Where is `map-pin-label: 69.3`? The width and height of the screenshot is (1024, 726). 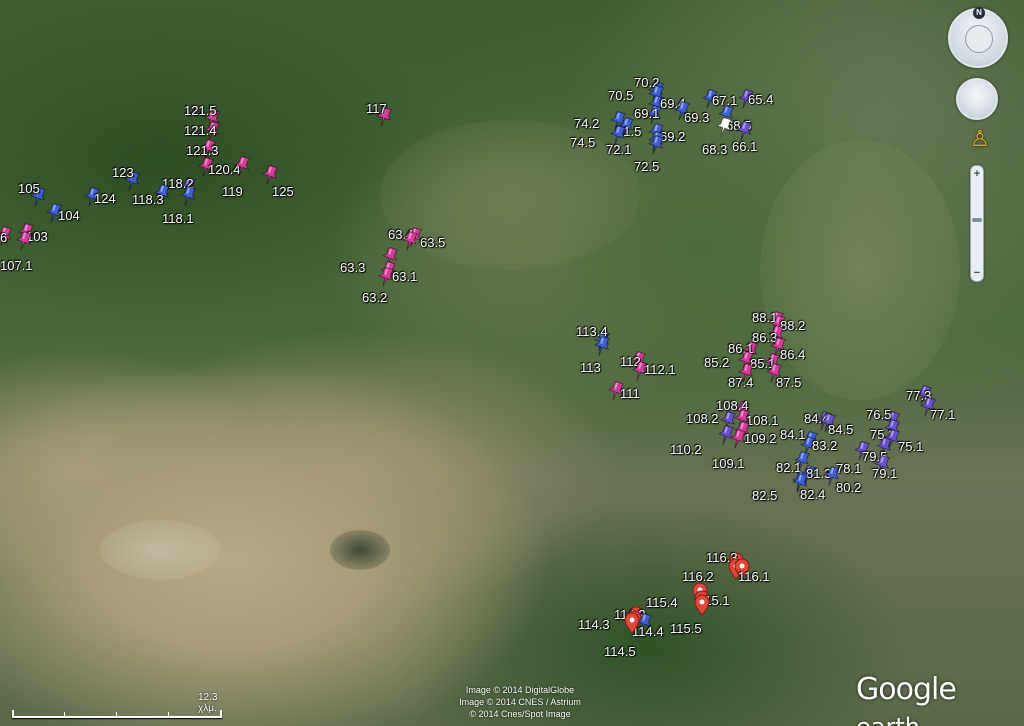 map-pin-label: 69.3 is located at coordinates (696, 118).